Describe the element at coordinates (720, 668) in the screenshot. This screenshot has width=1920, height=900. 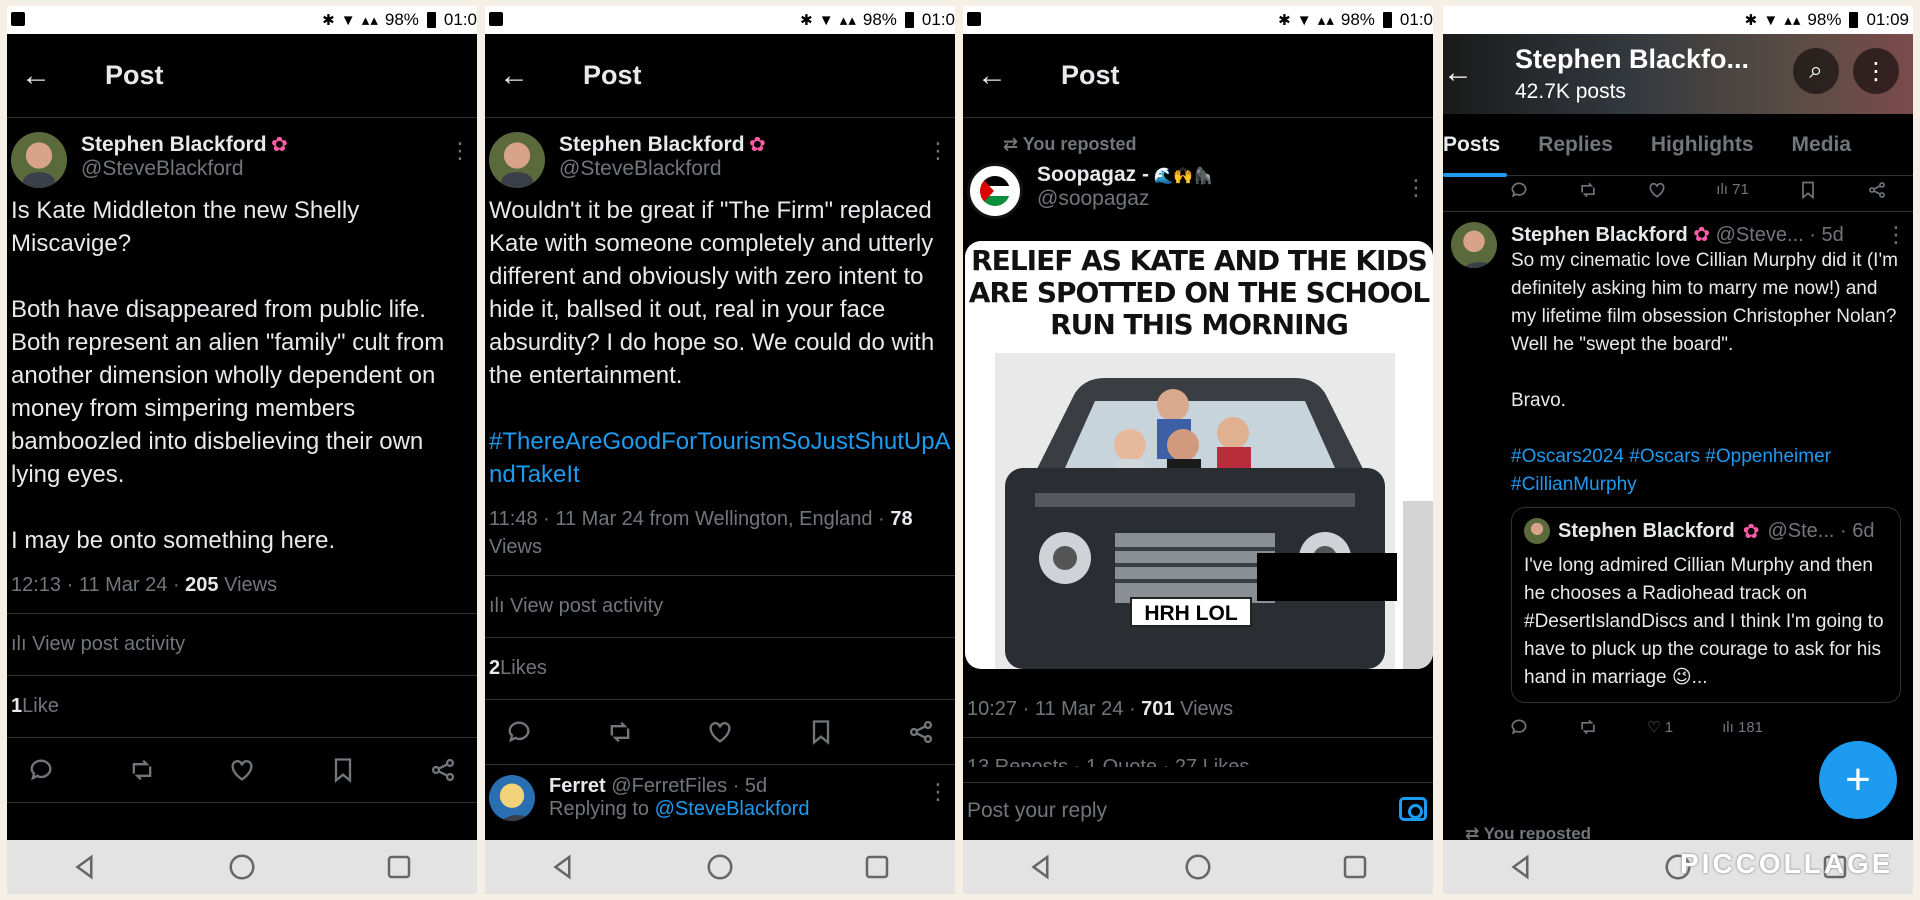
I see `likes-row: 2 Likes` at that location.